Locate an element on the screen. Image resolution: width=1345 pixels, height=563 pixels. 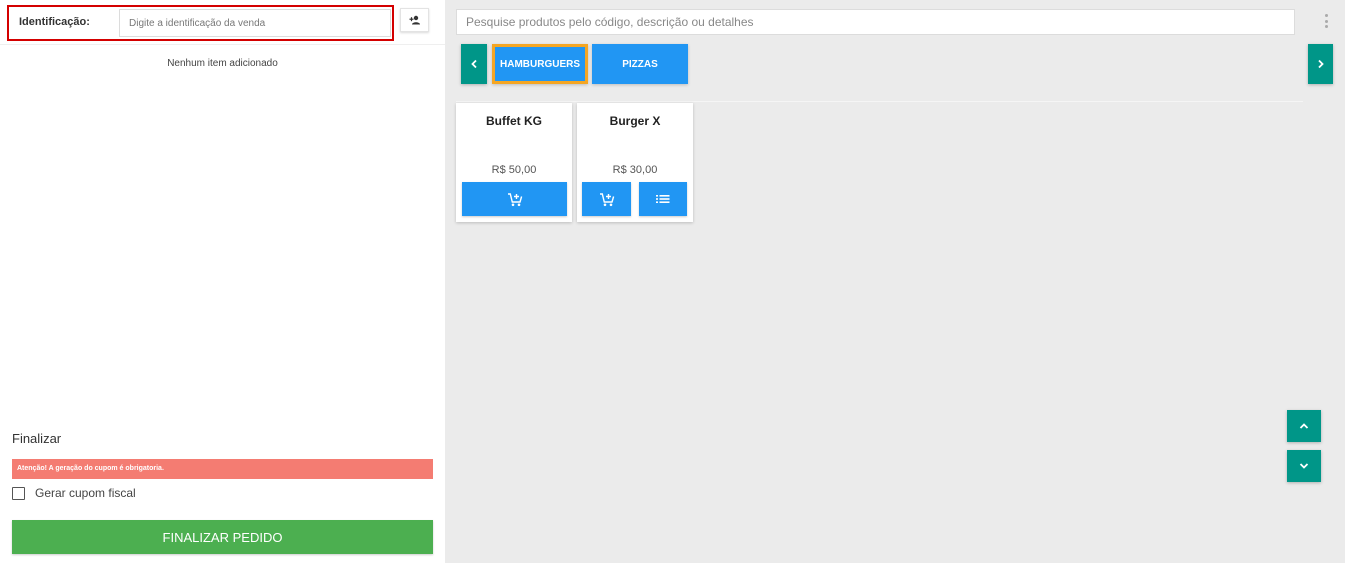
scroll-down-button is located at coordinates (1304, 466).